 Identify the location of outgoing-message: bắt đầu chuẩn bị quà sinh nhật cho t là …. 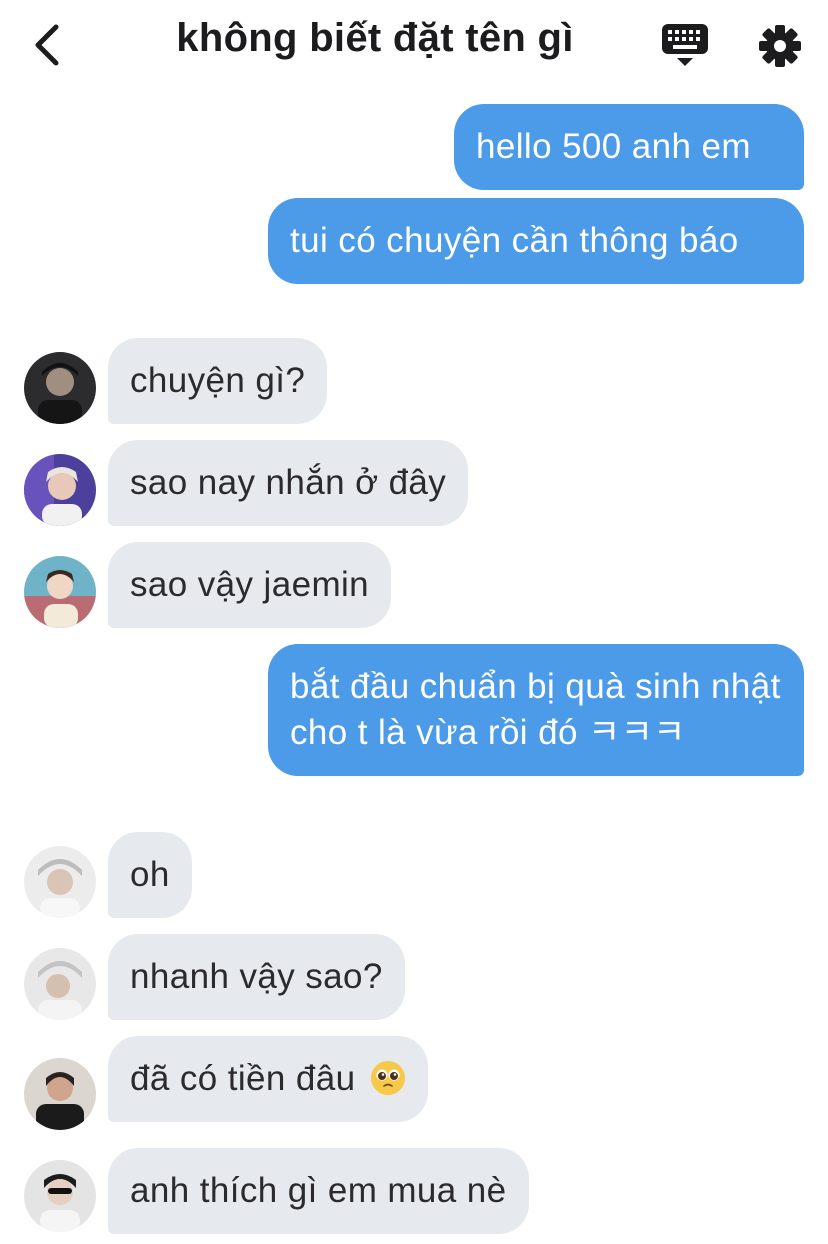
(536, 710).